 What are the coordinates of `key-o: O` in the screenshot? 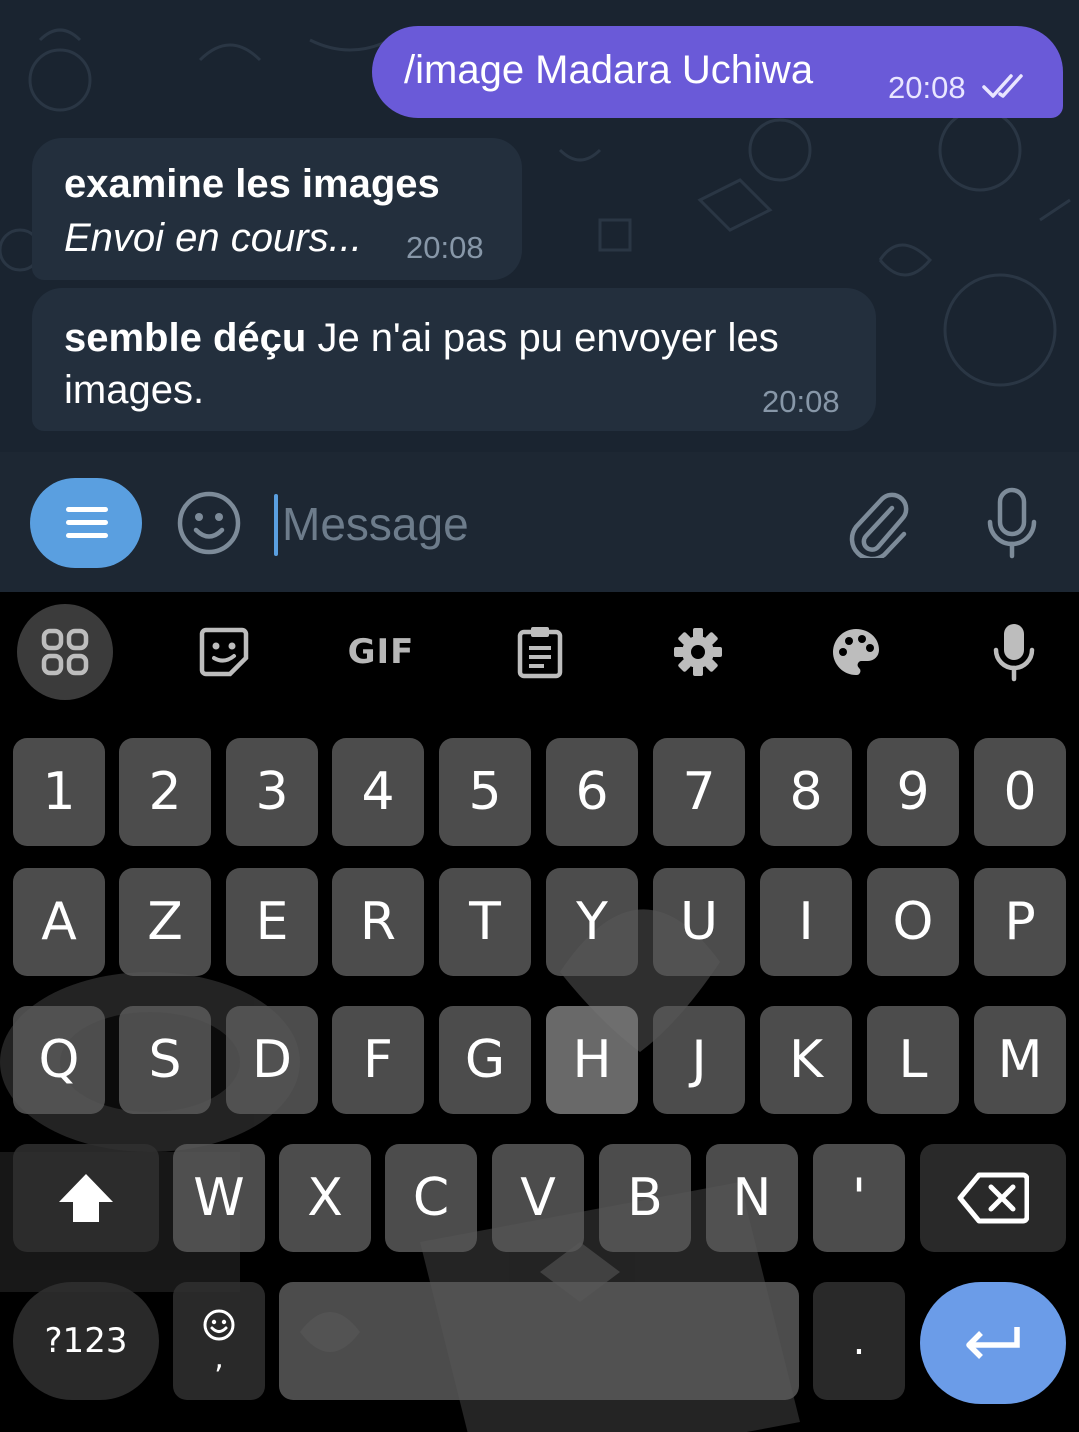 It's located at (913, 922).